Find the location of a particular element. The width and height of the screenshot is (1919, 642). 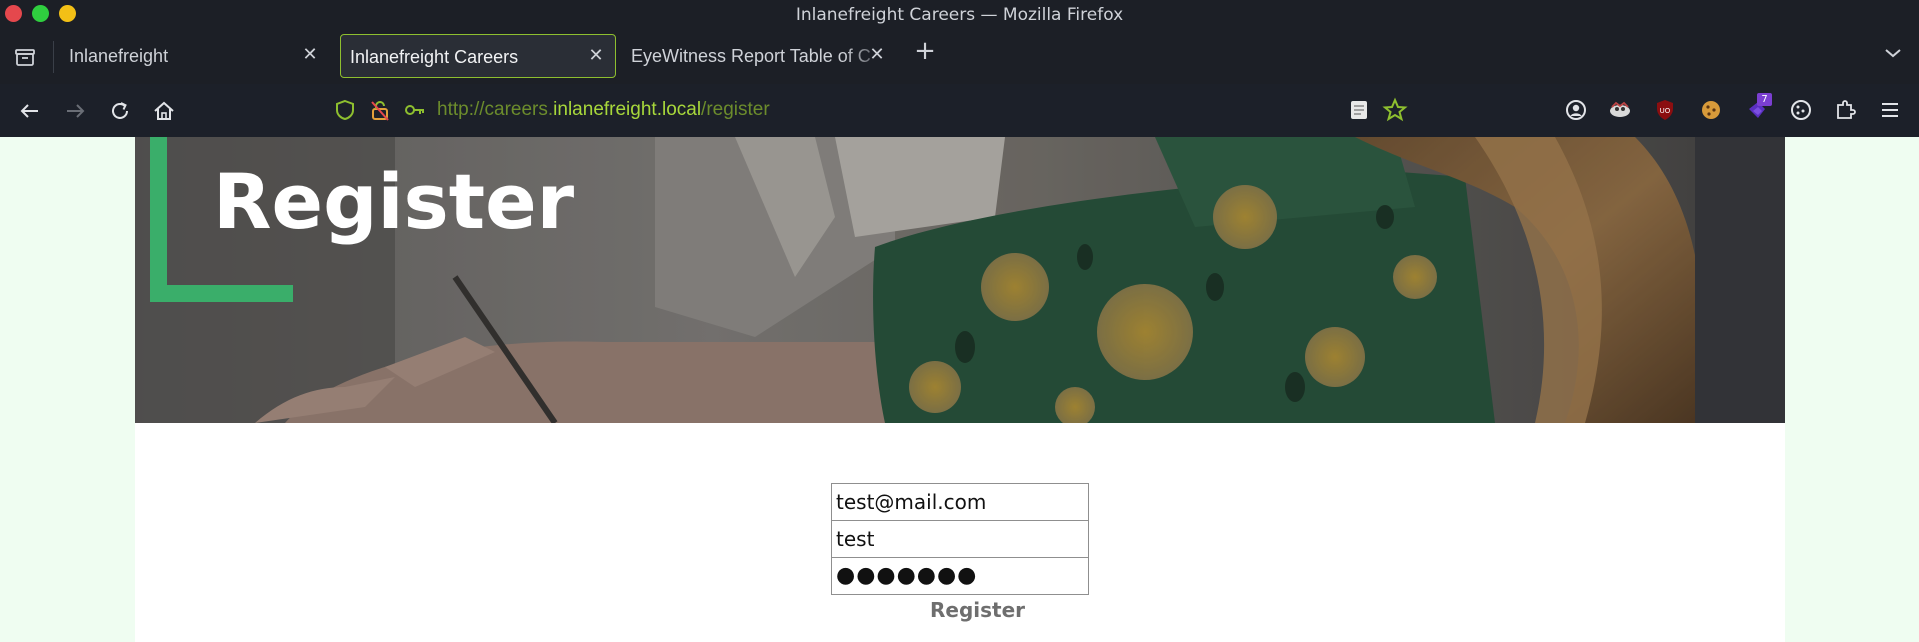

tab-label: EyeWitness Report Table of C is located at coordinates (751, 56).